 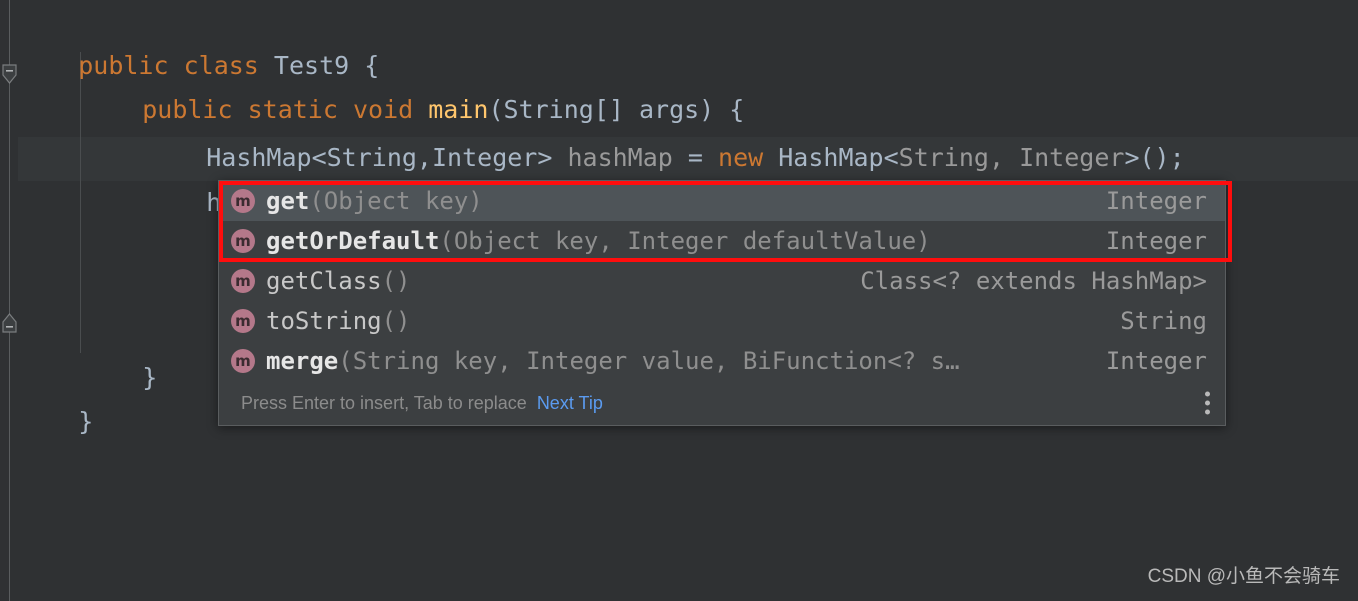 I want to click on completion-item-toString: m toString() String, so click(x=722, y=321).